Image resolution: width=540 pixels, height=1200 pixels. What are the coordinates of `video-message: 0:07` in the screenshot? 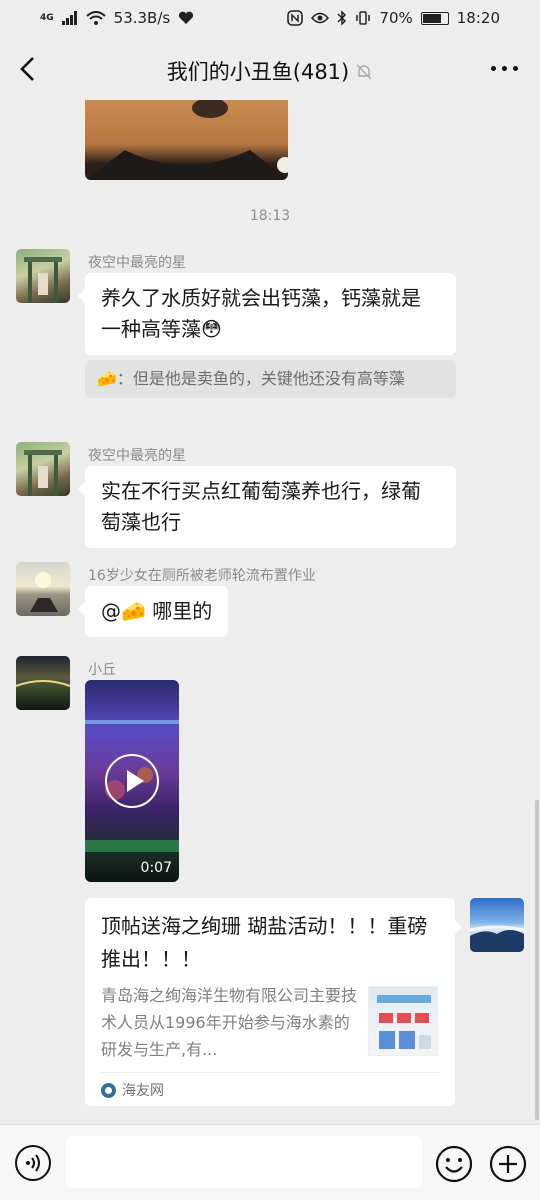 It's located at (132, 781).